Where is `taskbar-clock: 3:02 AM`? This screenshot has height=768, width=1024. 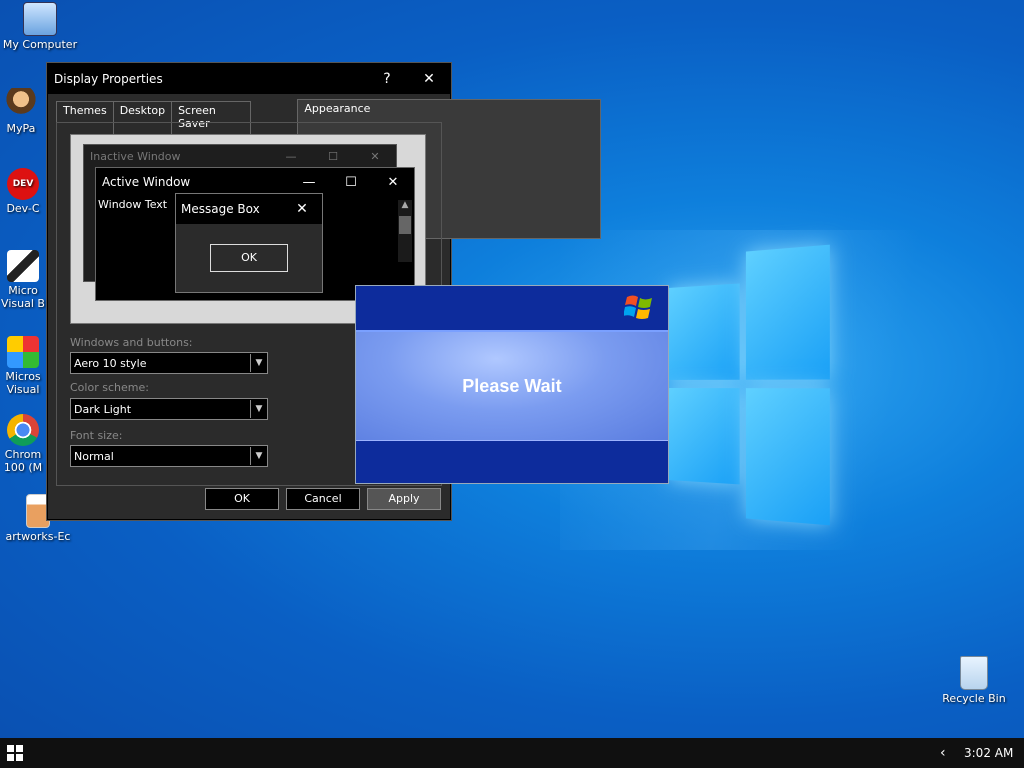
taskbar-clock: 3:02 AM is located at coordinates (988, 753).